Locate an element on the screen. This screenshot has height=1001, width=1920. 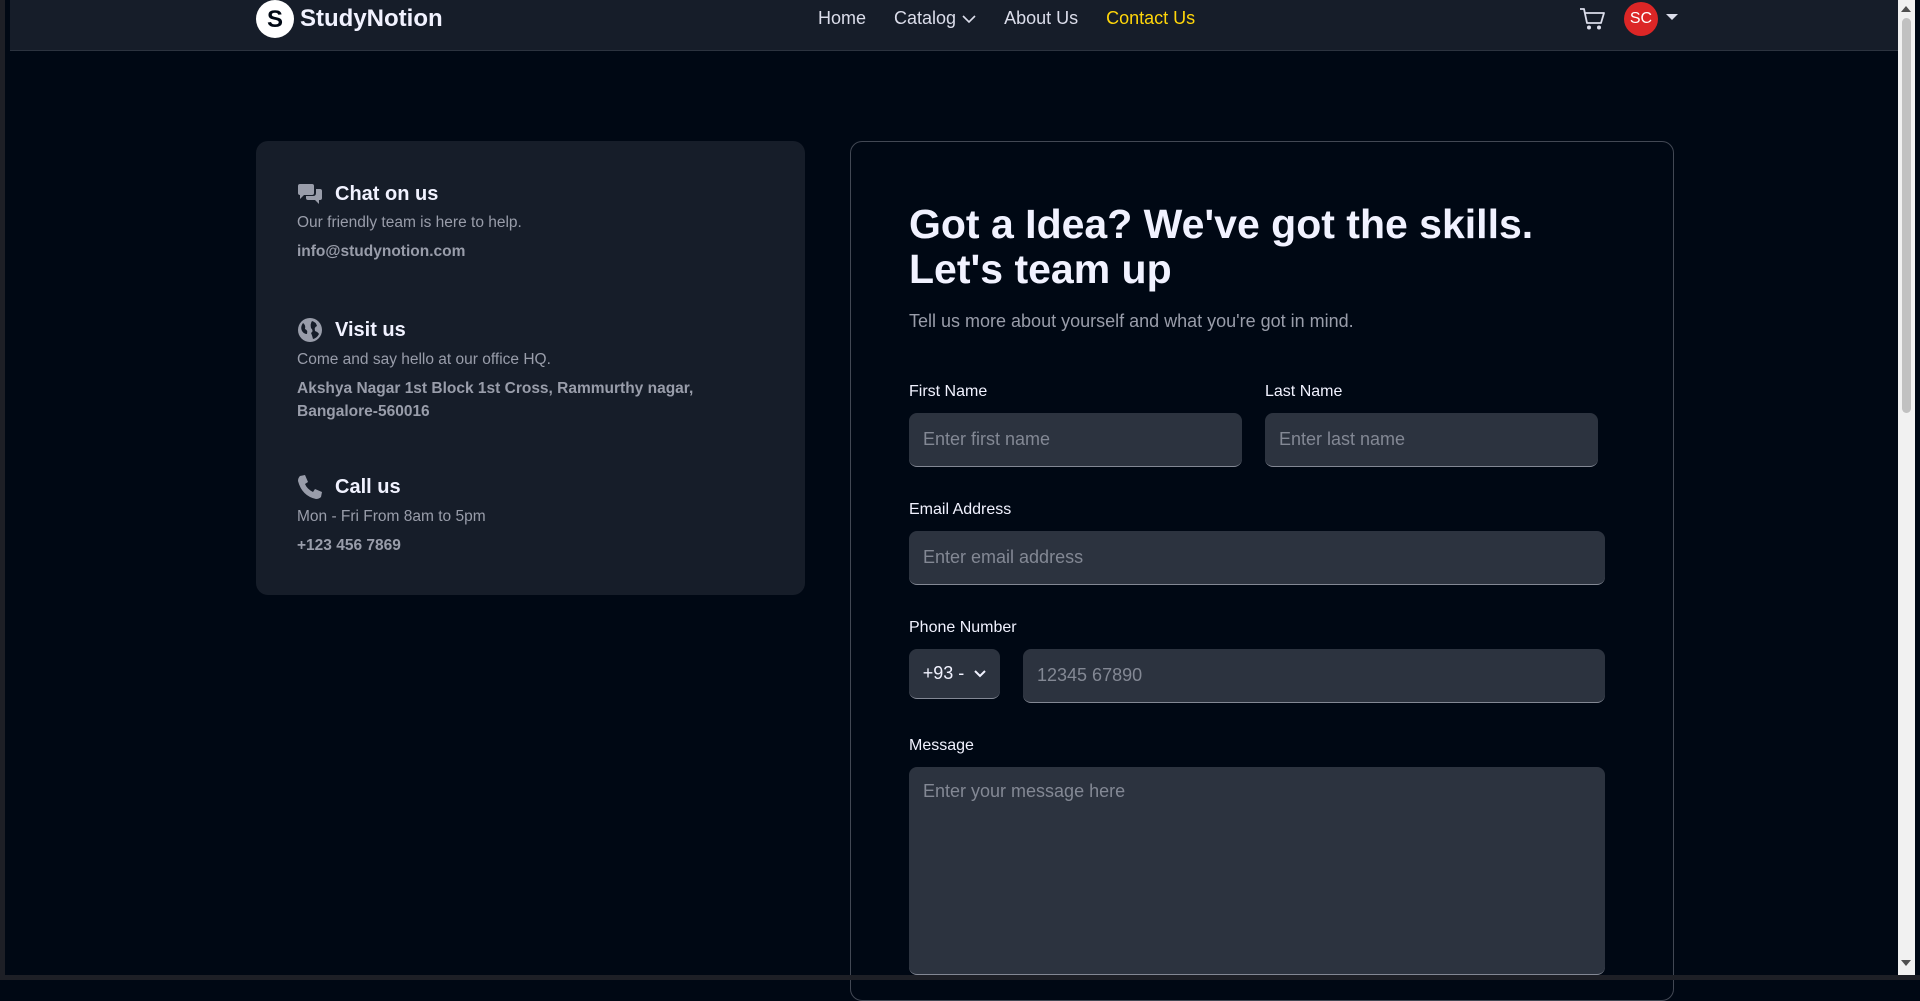
logo-icon: S is located at coordinates (275, 19).